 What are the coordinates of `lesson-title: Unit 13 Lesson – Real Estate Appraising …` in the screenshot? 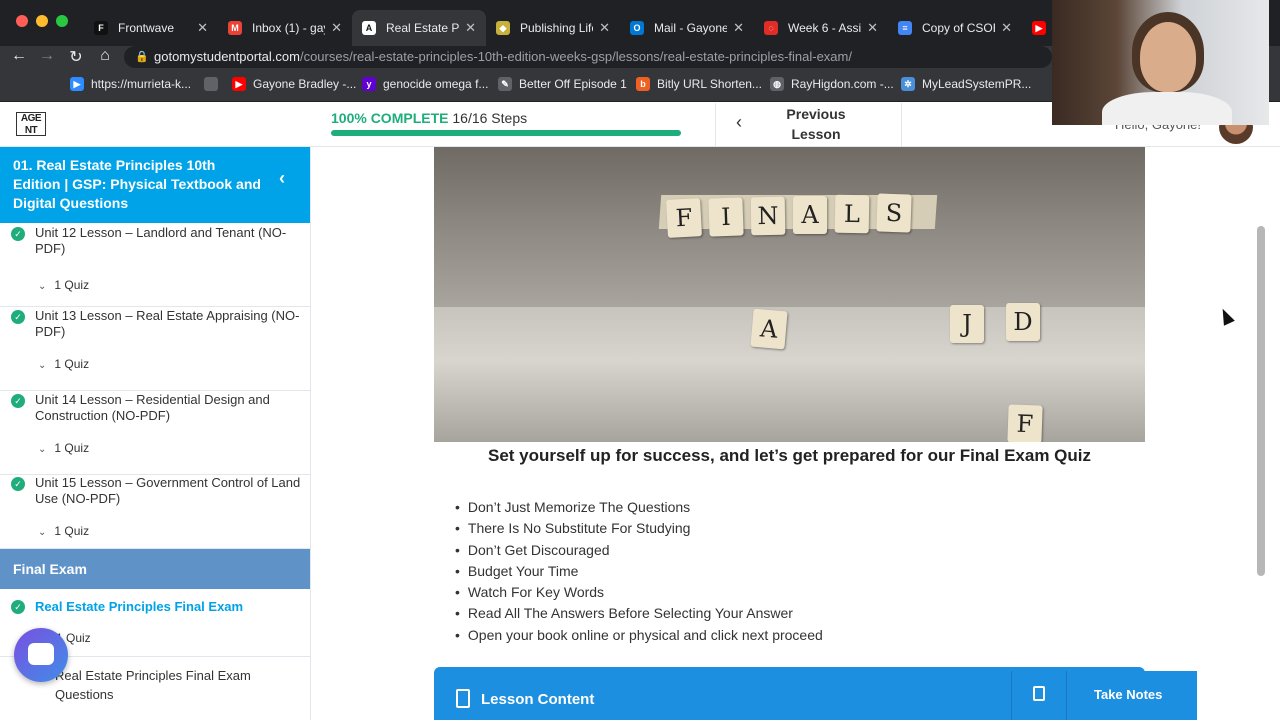 It's located at (167, 323).